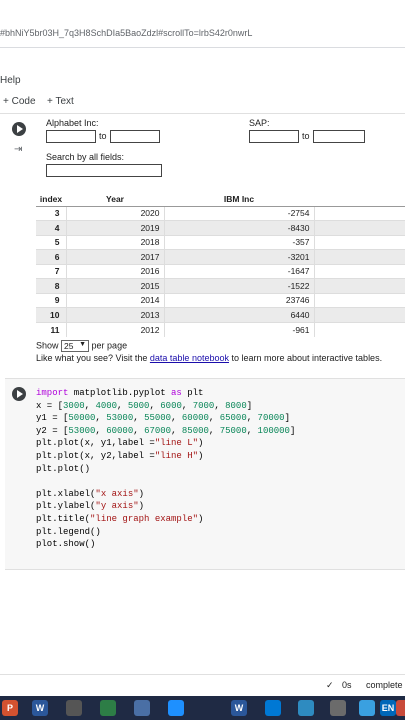 This screenshot has width=405, height=720. I want to click on table-row: 10 2013 6440, so click(220, 314).